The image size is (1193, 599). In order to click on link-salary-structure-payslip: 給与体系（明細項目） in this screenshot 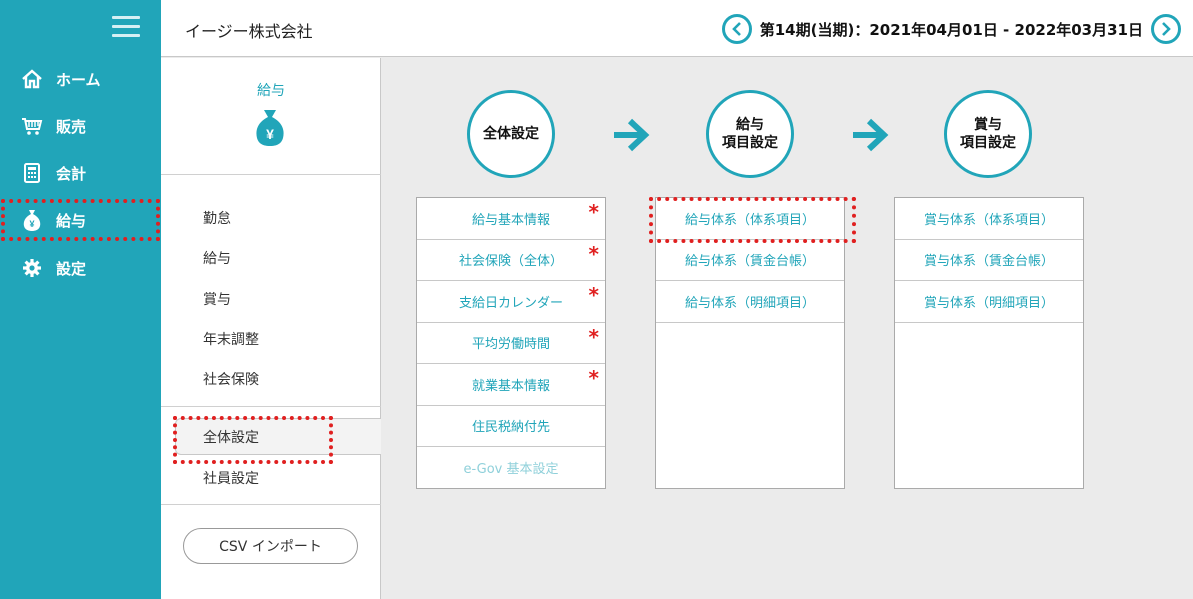, I will do `click(750, 302)`.